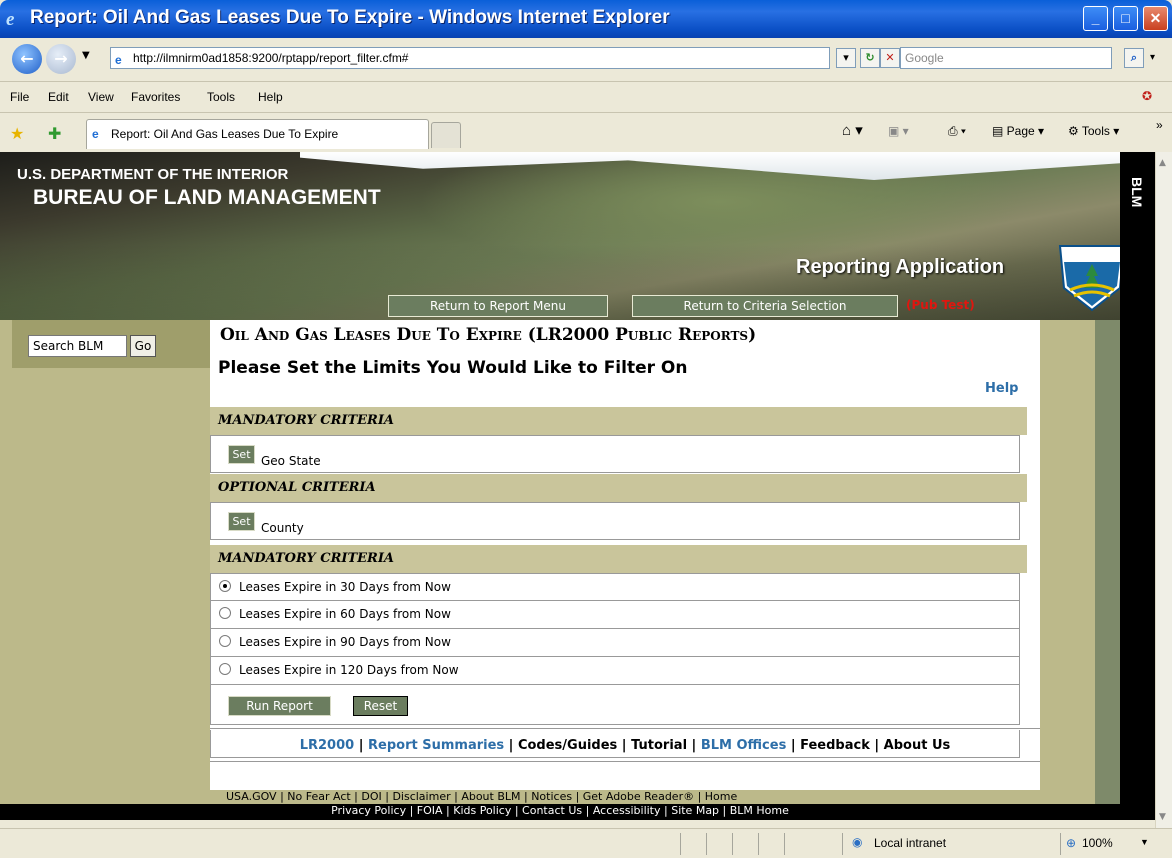 The width and height of the screenshot is (1172, 858). What do you see at coordinates (586, 843) in the screenshot?
I see `status-bar: ◉ Local intranet ⊕ 100% ▼` at bounding box center [586, 843].